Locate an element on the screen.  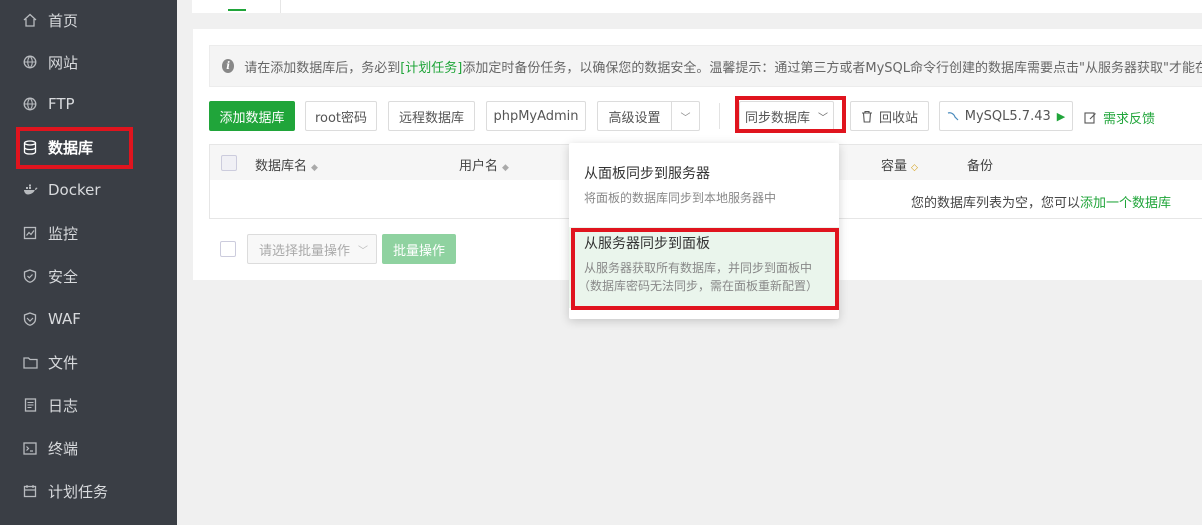
remote-database-button: 远程数据库 is located at coordinates (431, 116).